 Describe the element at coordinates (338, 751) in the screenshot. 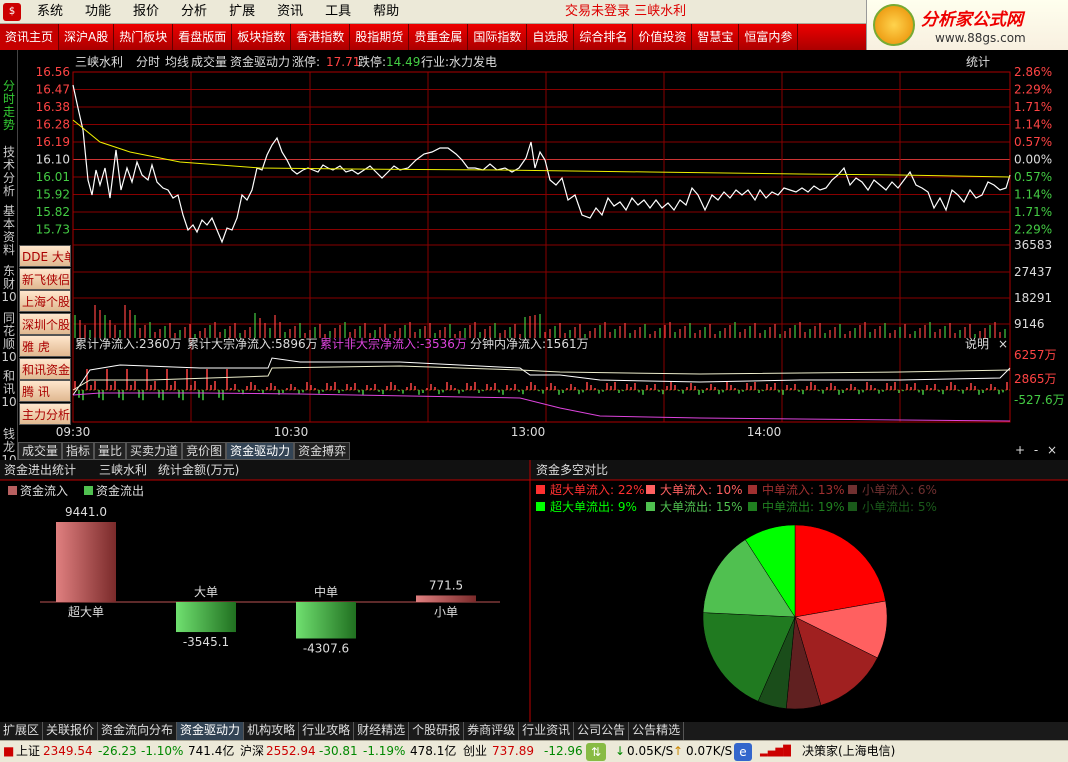

I see `sz-change: -30.81` at that location.